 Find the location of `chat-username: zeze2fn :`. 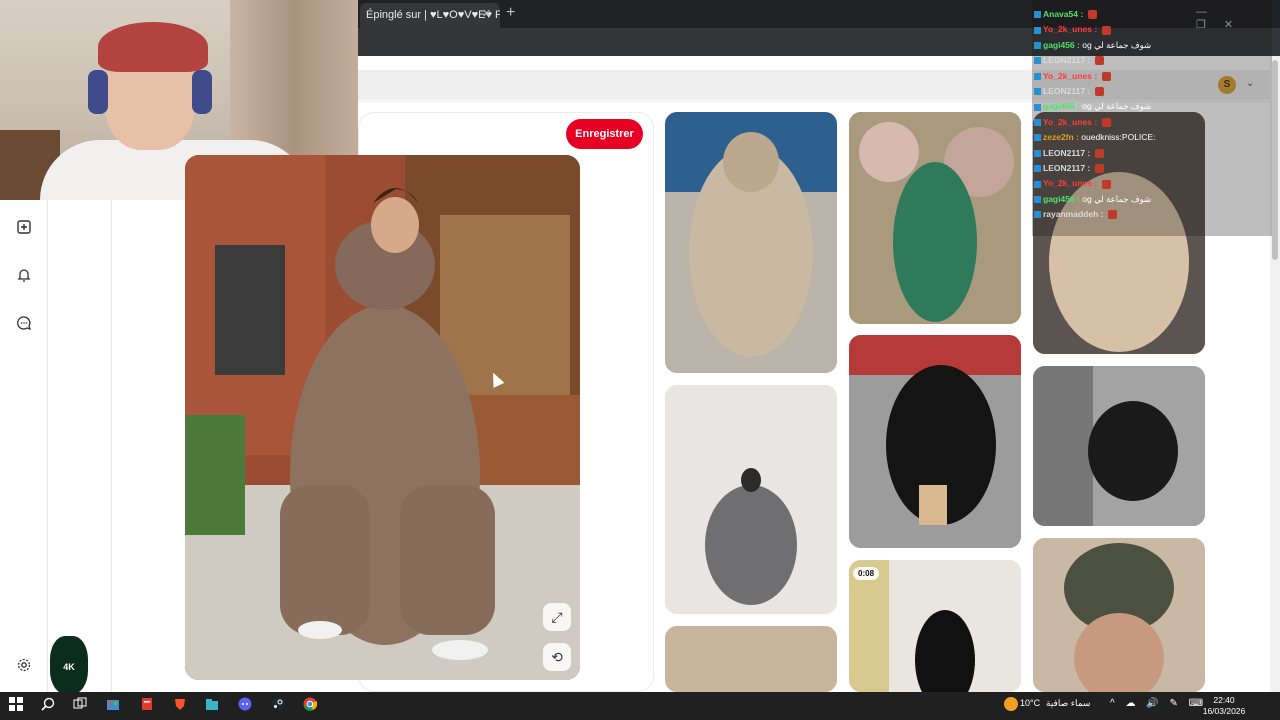

chat-username: zeze2fn : is located at coordinates (1061, 137).